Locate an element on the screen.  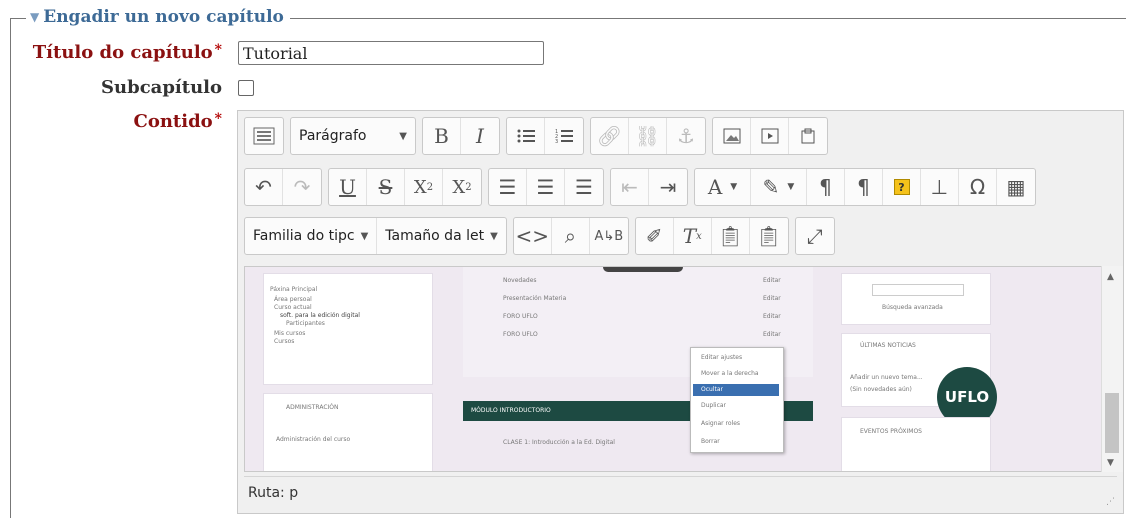
content-label: Contido * is located at coordinates (178, 121).